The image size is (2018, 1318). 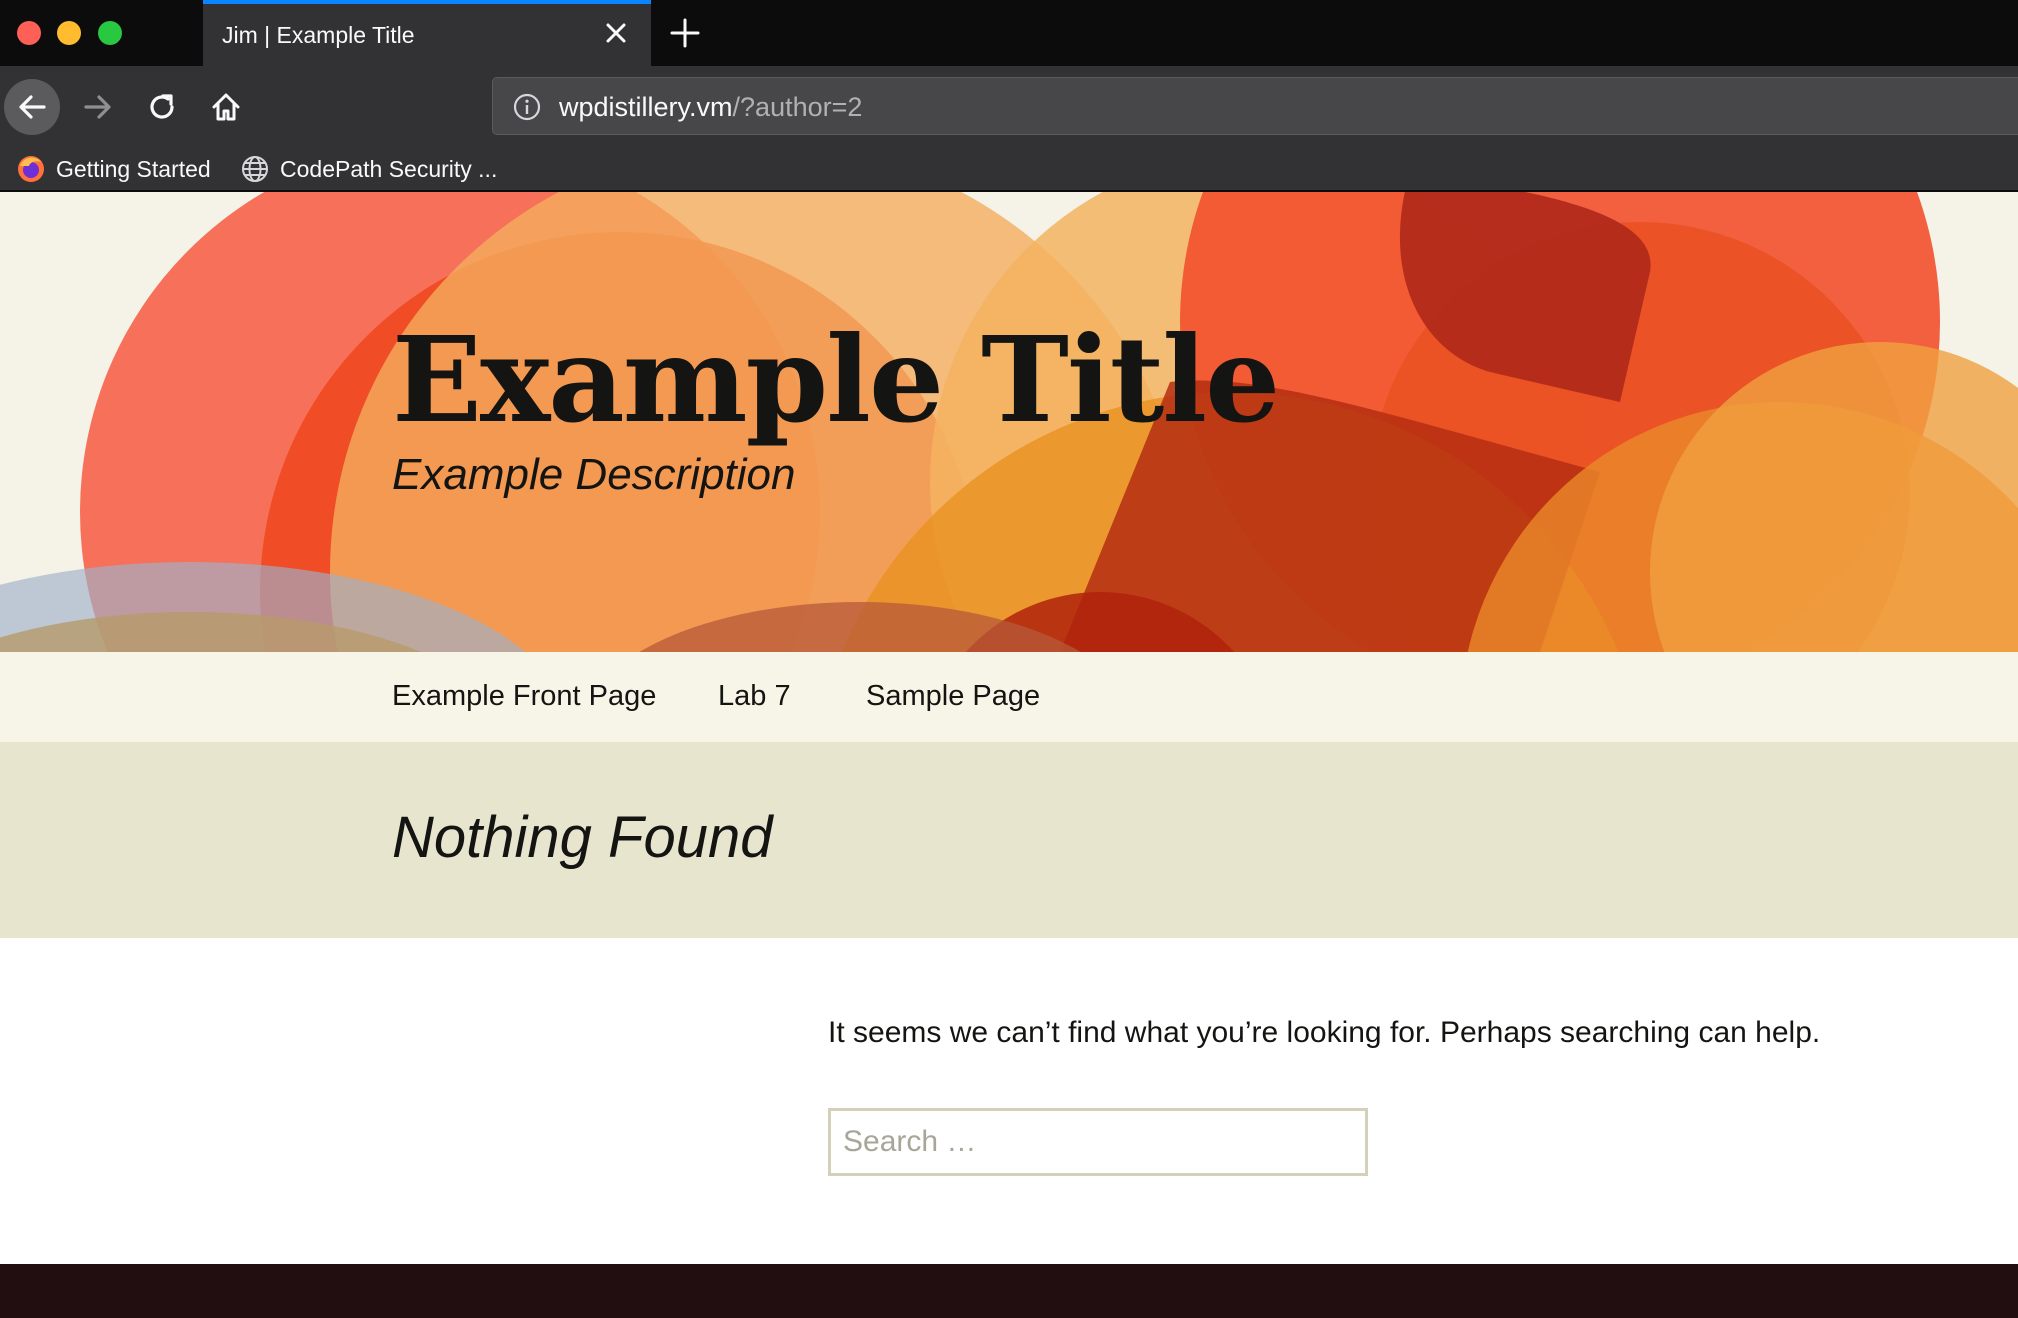 I want to click on firefox-icon, so click(x=31, y=169).